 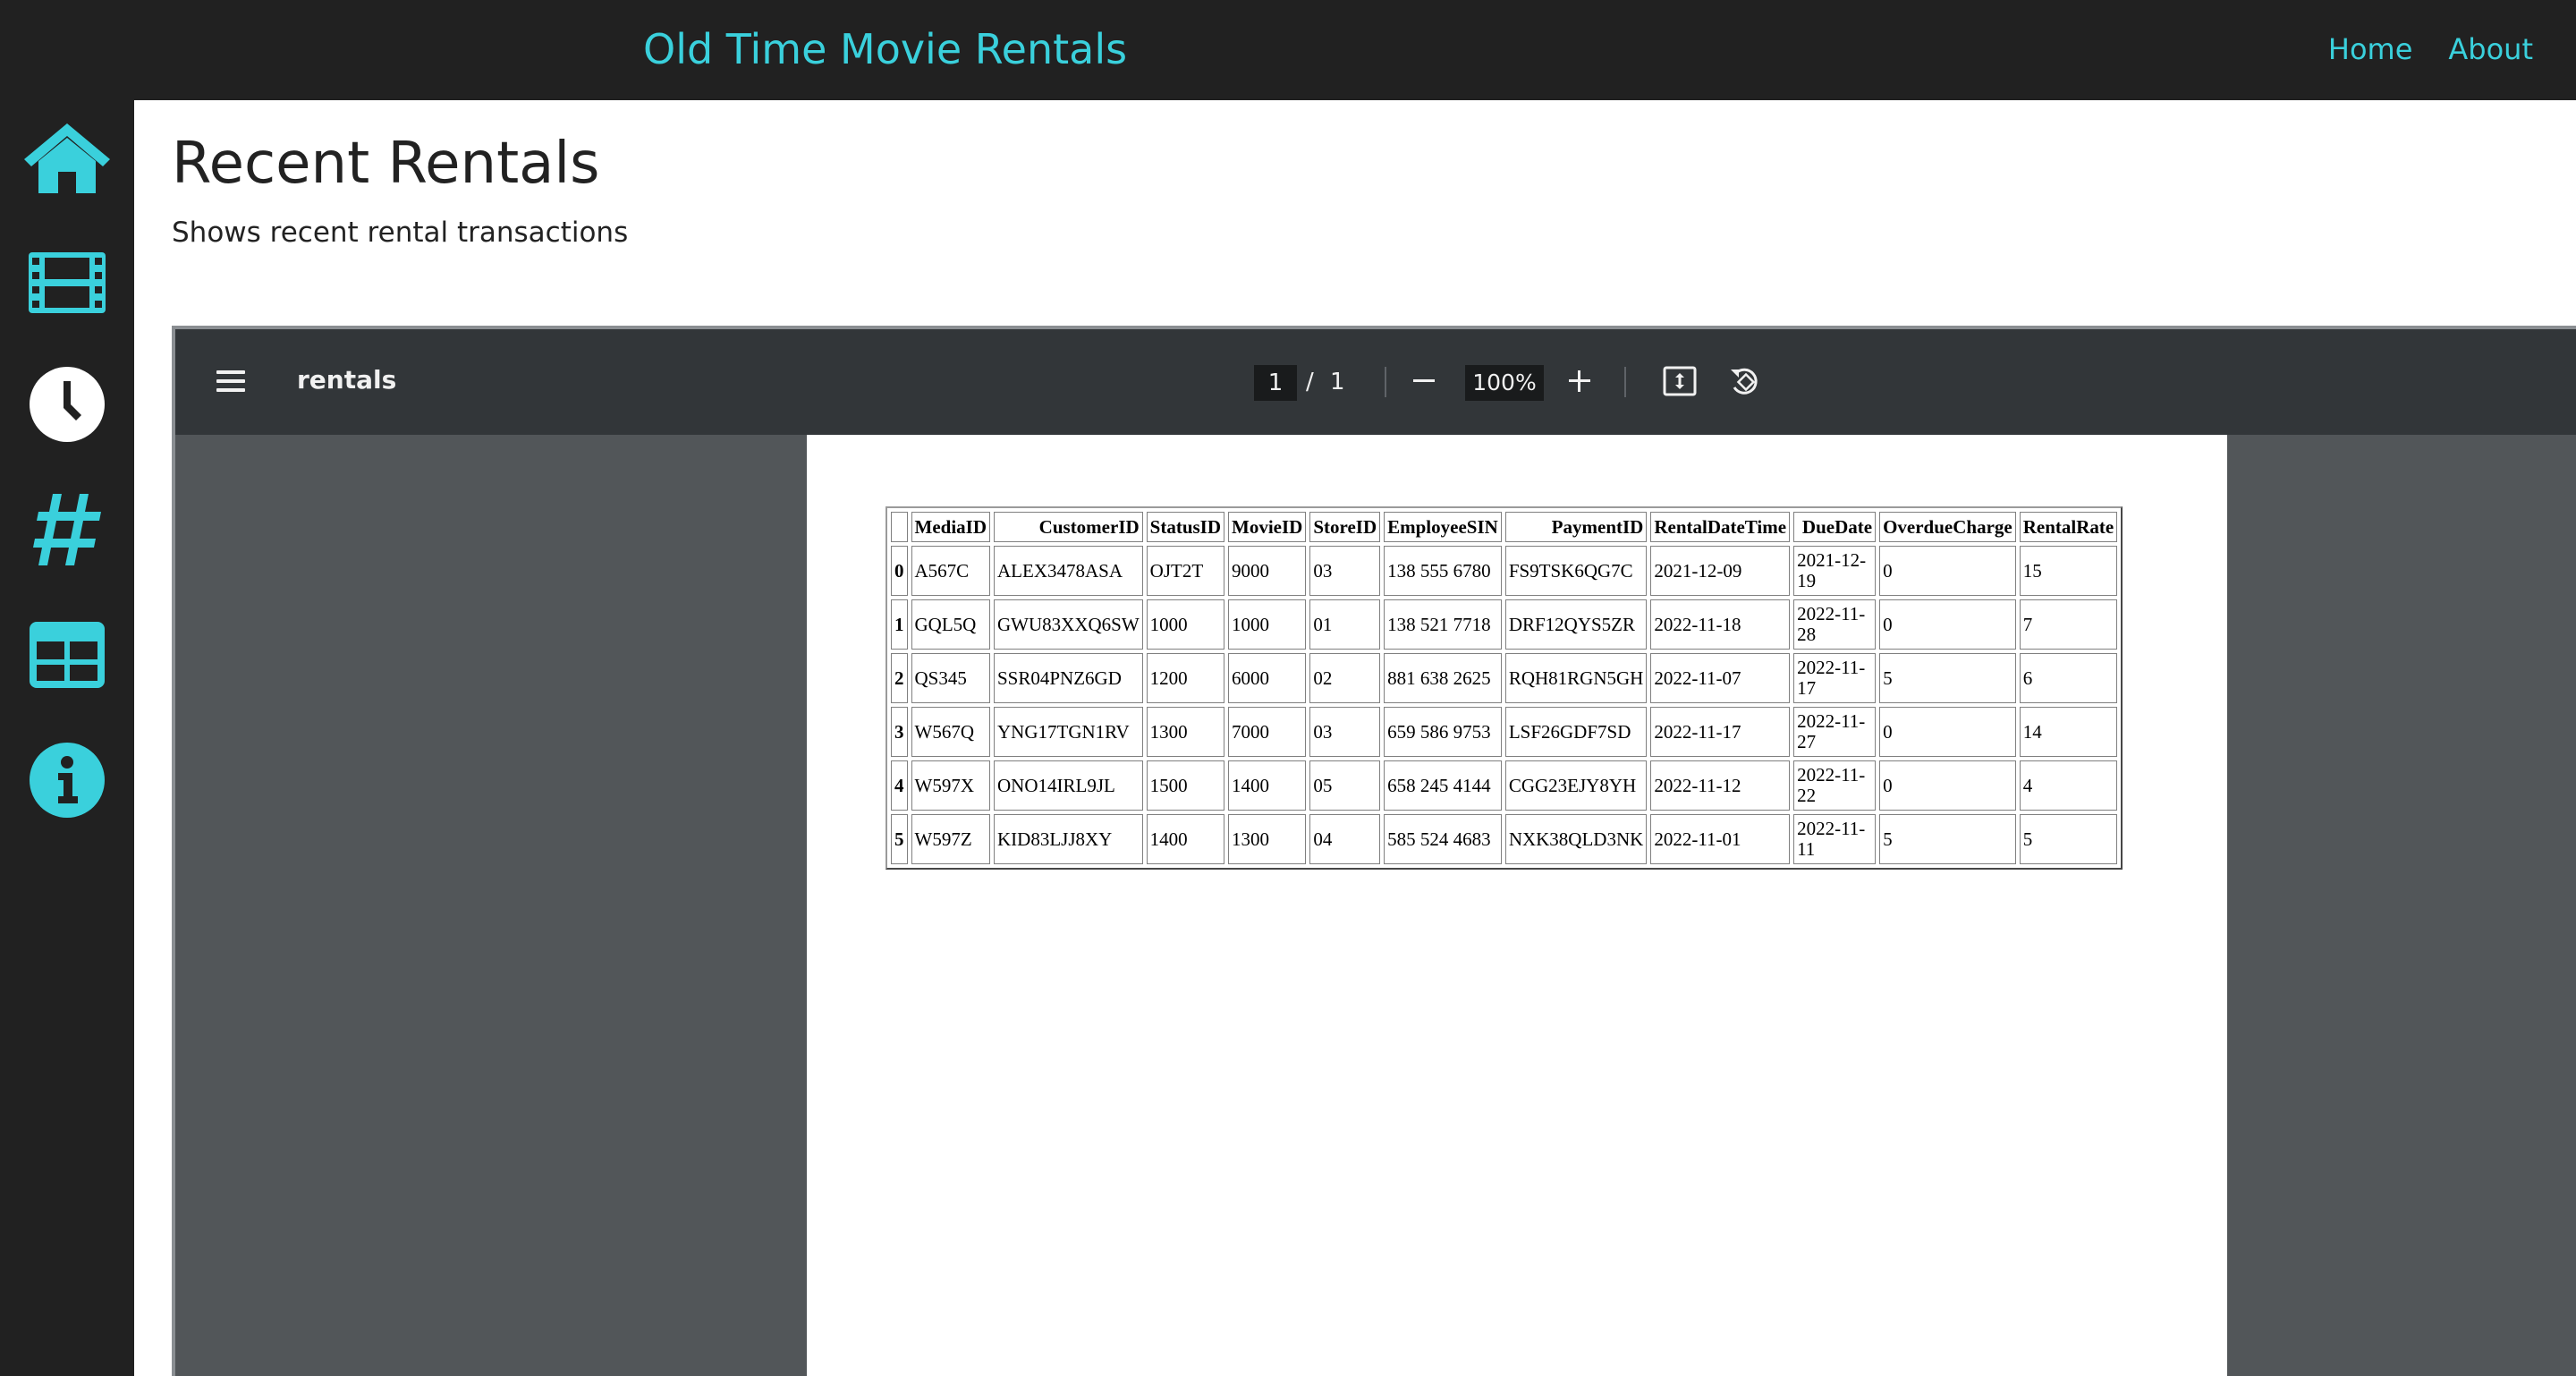 I want to click on plus-icon, so click(x=1579, y=381).